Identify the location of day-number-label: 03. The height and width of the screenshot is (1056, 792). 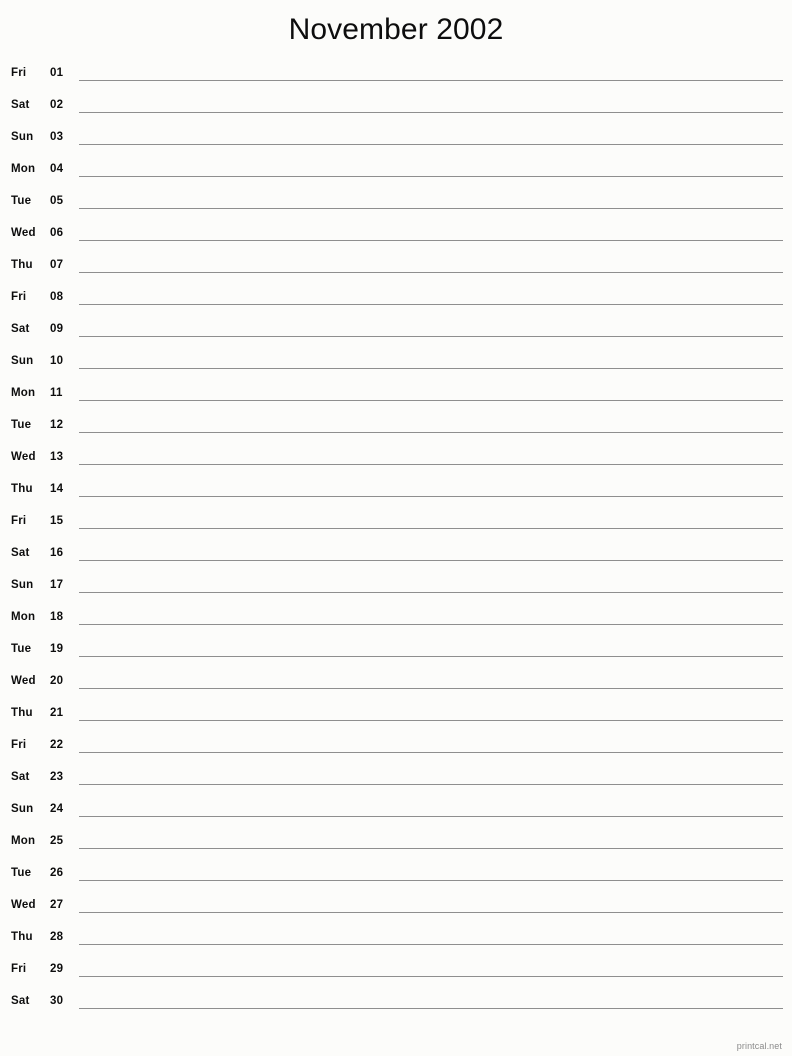
(57, 137).